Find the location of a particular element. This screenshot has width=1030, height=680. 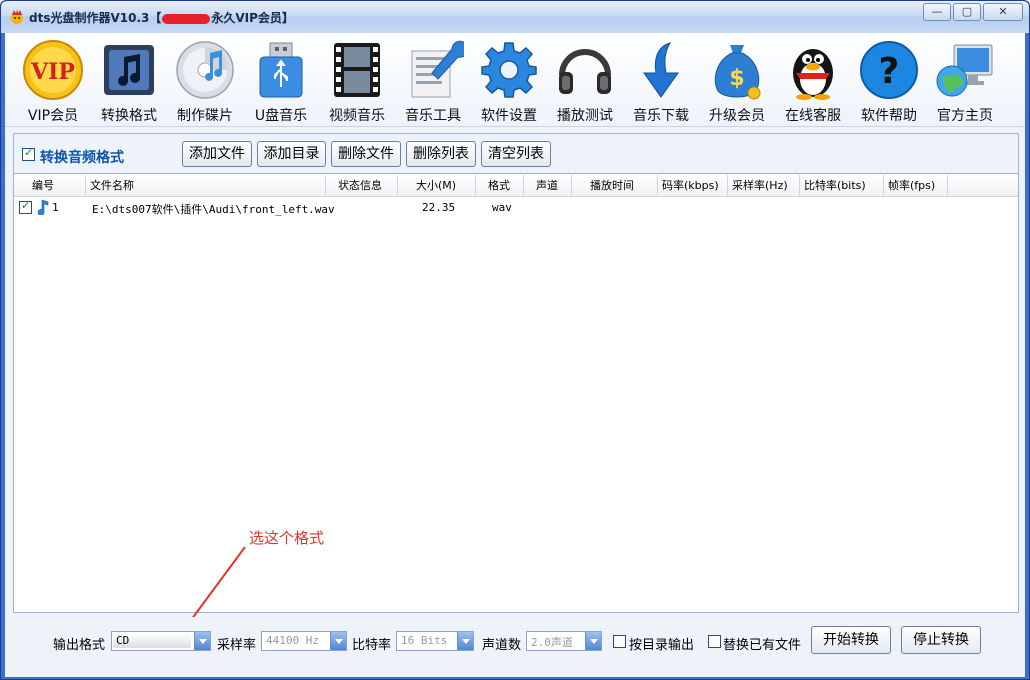

annotation-text: 选这个格式 is located at coordinates (287, 538).